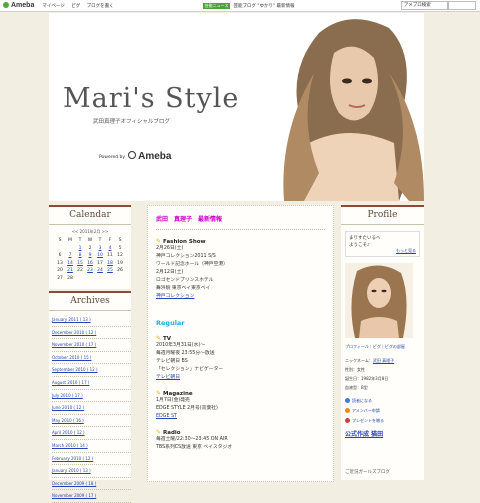 Image resolution: width=480 pixels, height=503 pixels. What do you see at coordinates (110, 240) in the screenshot?
I see `weekday-label: F` at bounding box center [110, 240].